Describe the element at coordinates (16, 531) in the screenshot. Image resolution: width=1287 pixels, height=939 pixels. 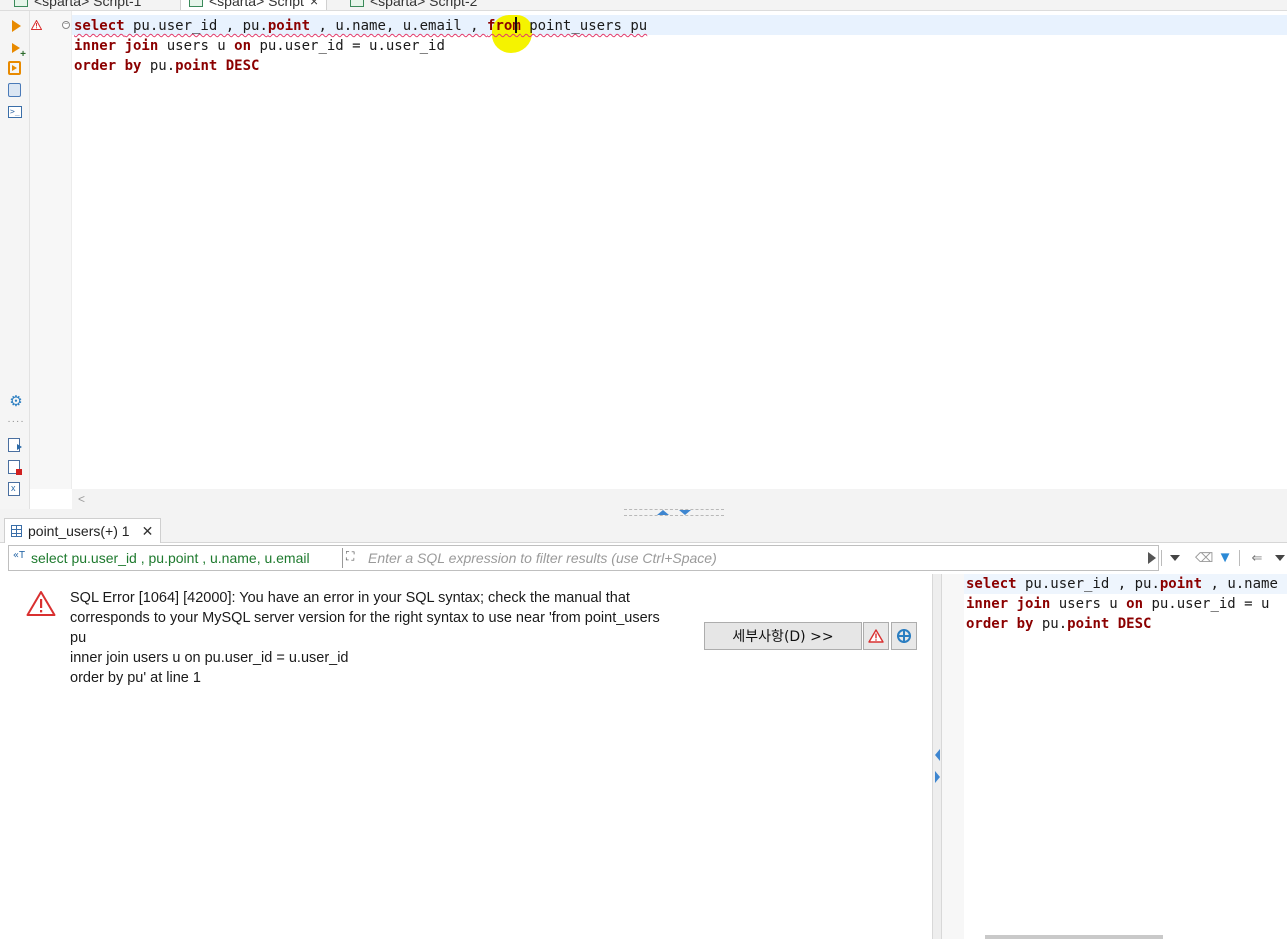
I see `grid-icon` at that location.